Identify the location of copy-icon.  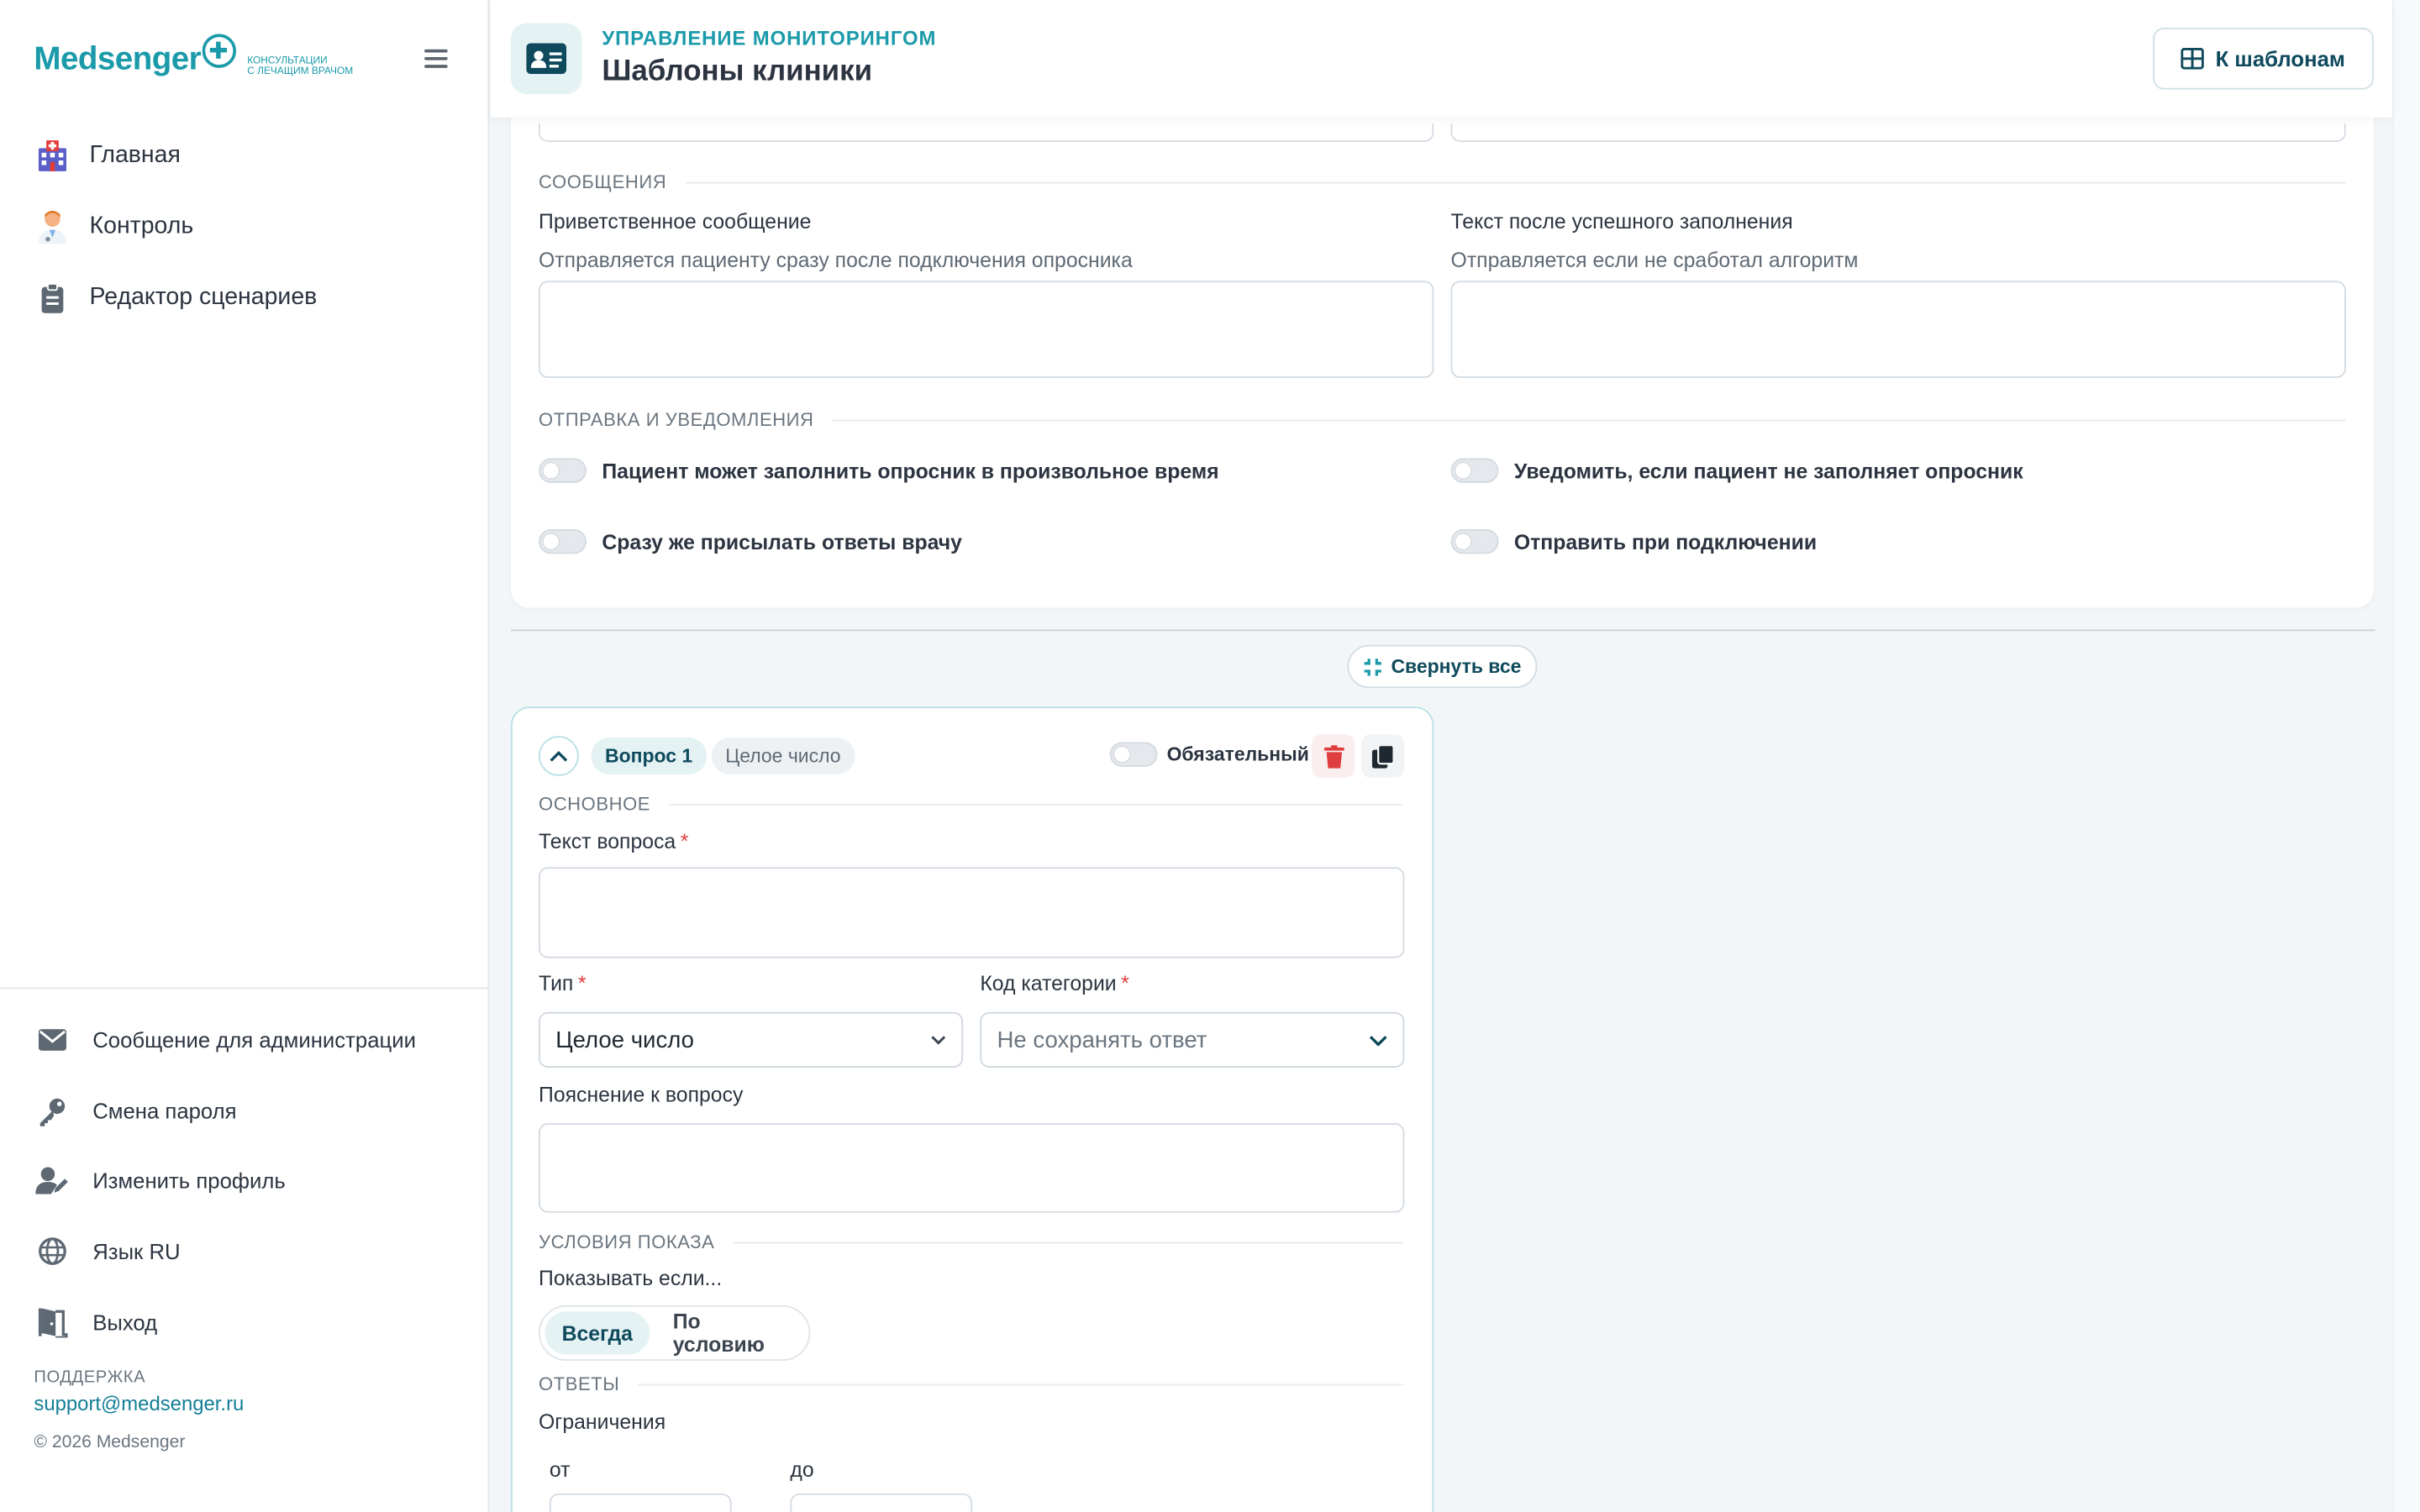
(1382, 756).